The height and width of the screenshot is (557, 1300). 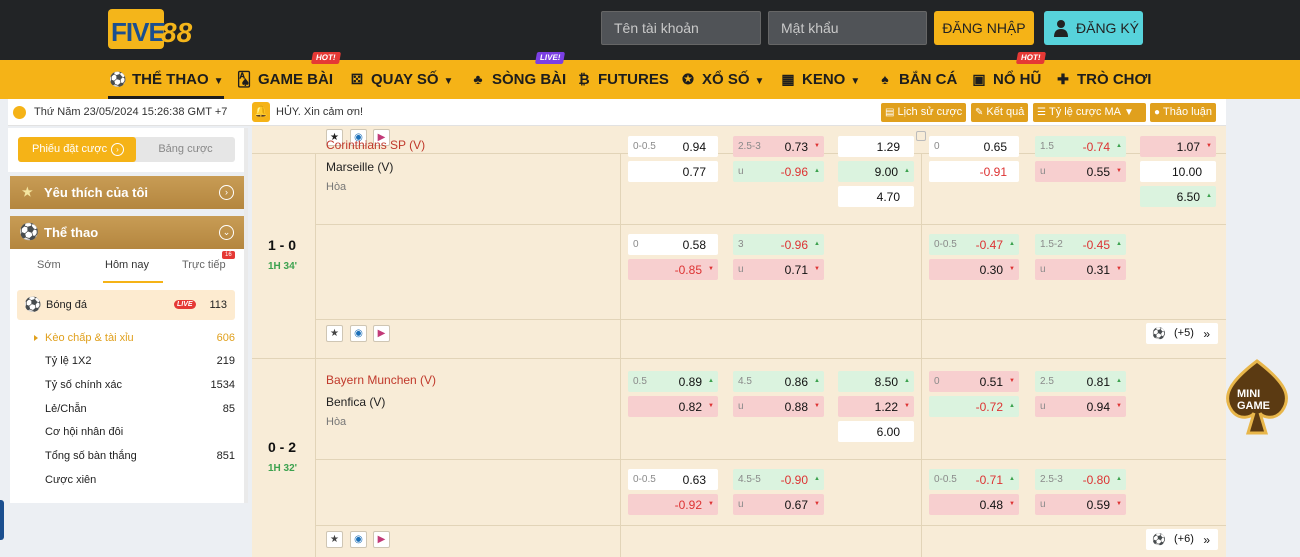 I want to click on odds-button: 2.5-3 0.73 ▼, so click(x=778, y=146).